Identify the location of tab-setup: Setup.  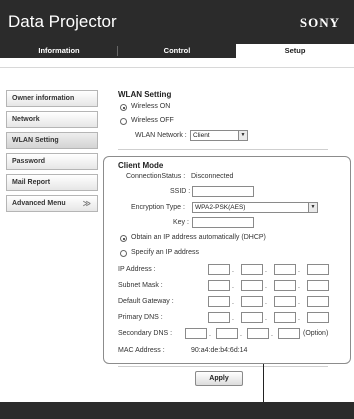
(295, 51).